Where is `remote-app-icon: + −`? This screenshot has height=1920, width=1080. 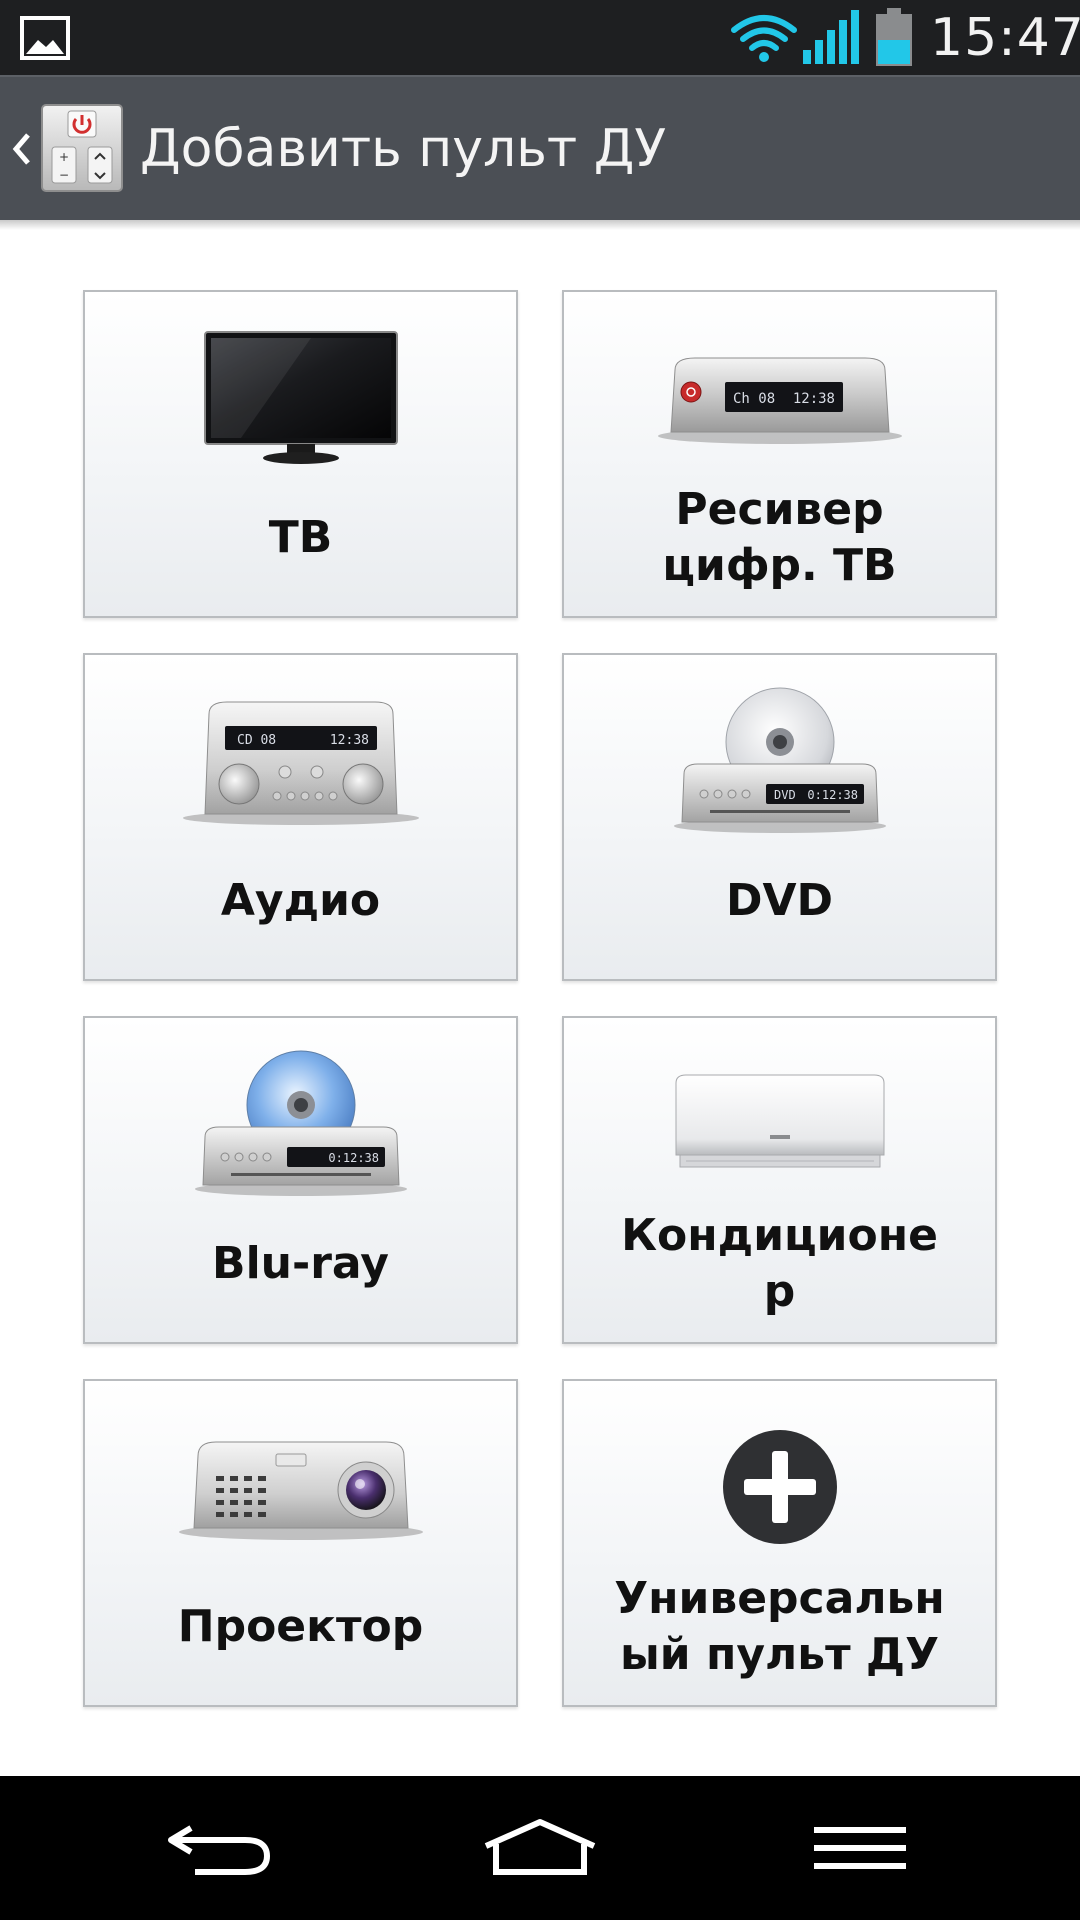 remote-app-icon: + − is located at coordinates (82, 148).